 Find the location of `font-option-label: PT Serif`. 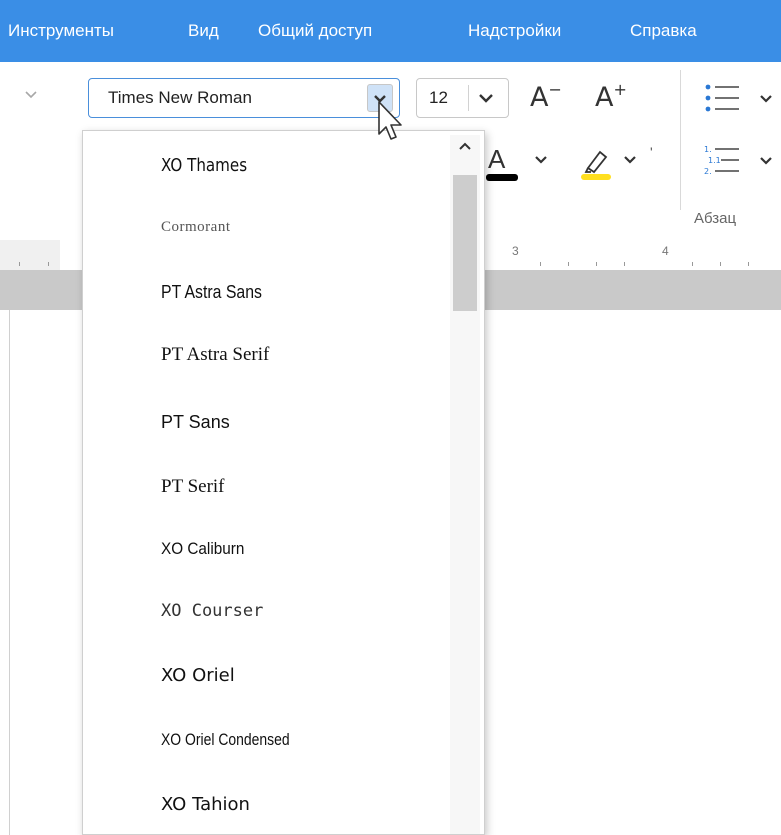

font-option-label: PT Serif is located at coordinates (193, 486).